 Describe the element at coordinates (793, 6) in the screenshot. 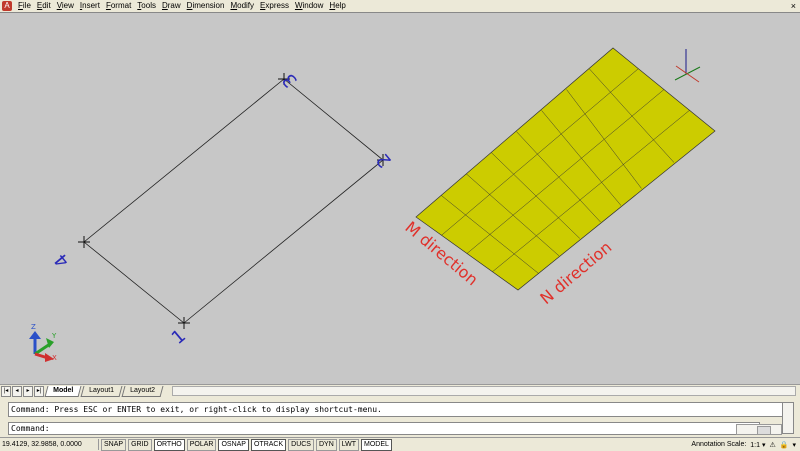

I see `close-icon: ×` at that location.